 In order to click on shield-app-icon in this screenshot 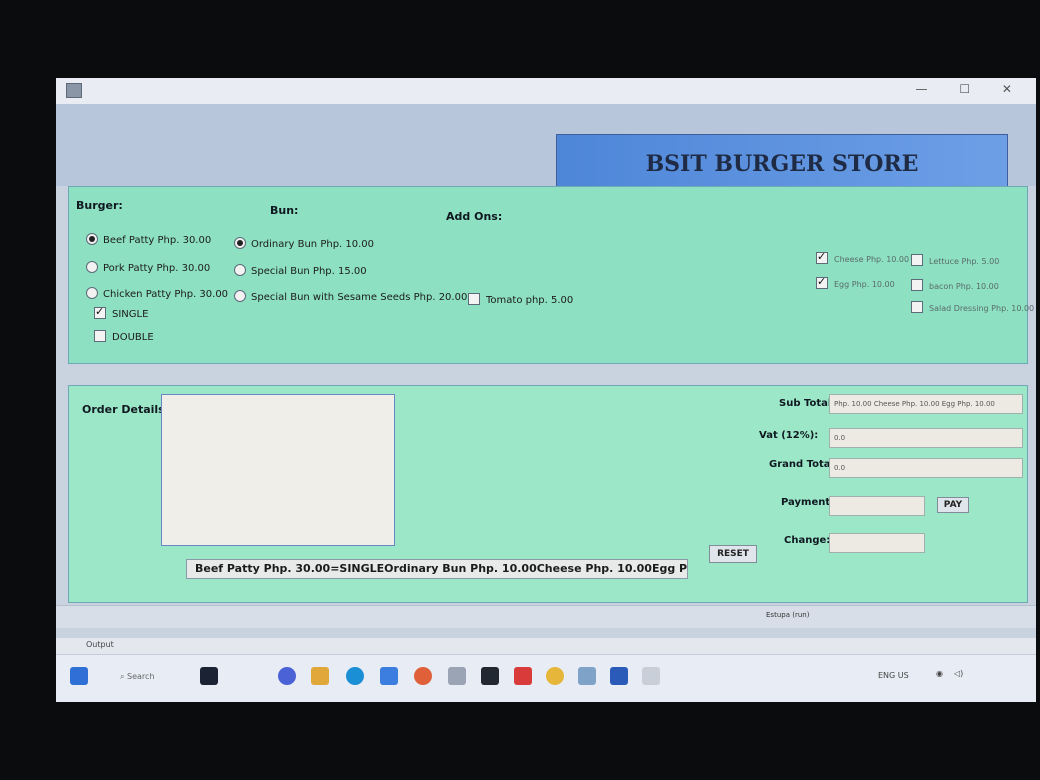, I will do `click(587, 676)`.